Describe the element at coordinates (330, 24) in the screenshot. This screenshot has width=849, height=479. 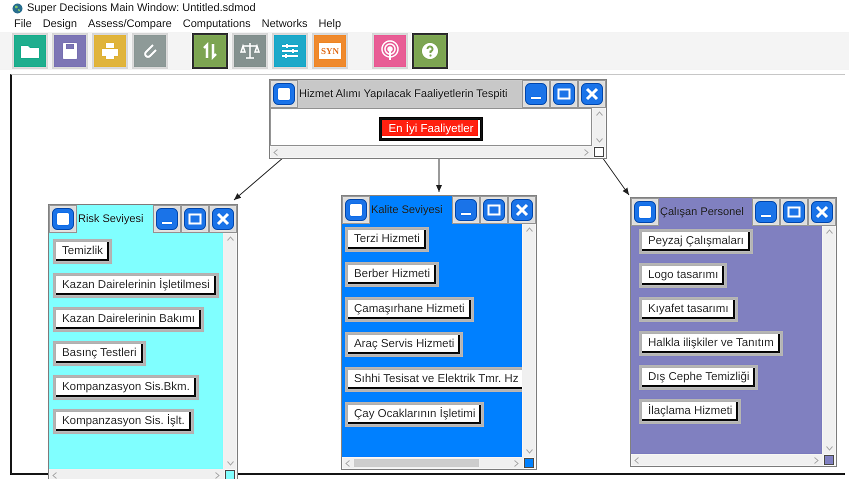
I see `menu-item: Help` at that location.